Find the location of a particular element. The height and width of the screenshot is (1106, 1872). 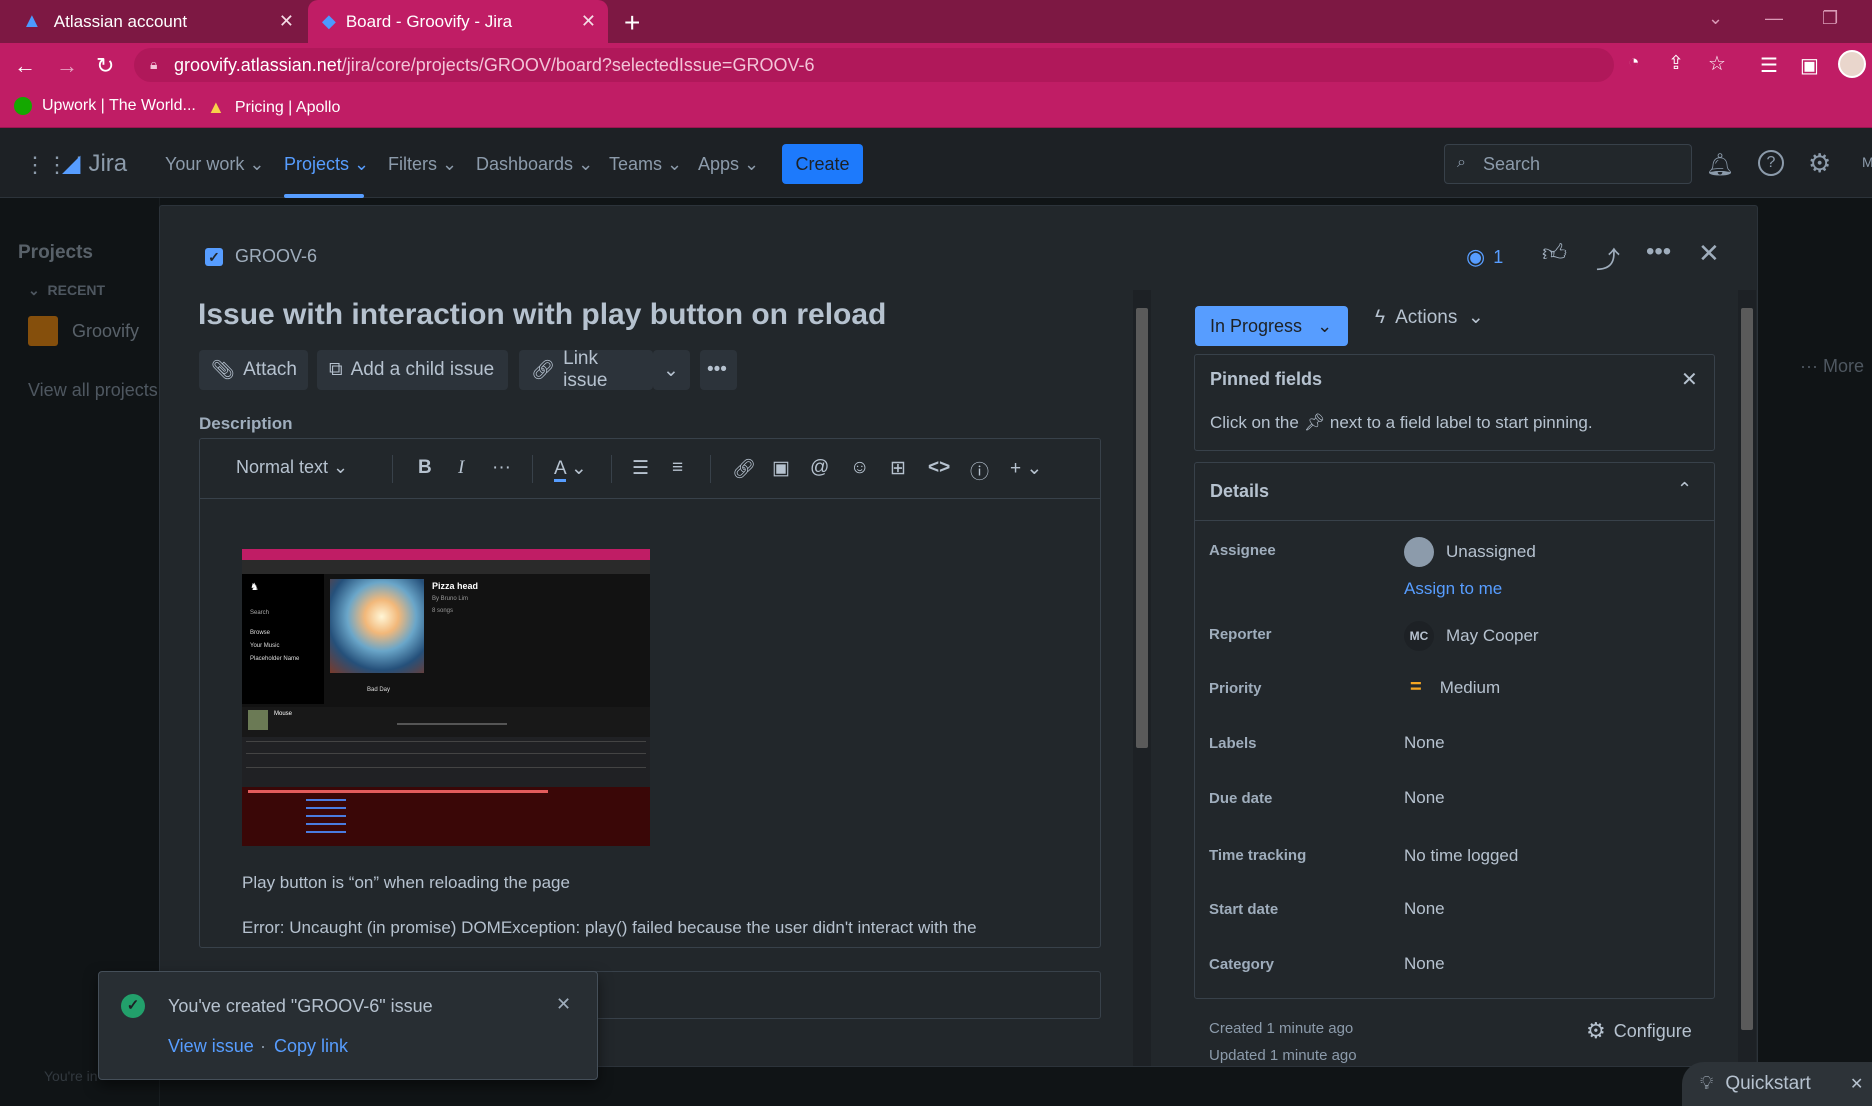

tab-search-icon: ⌄ is located at coordinates (1715, 18).